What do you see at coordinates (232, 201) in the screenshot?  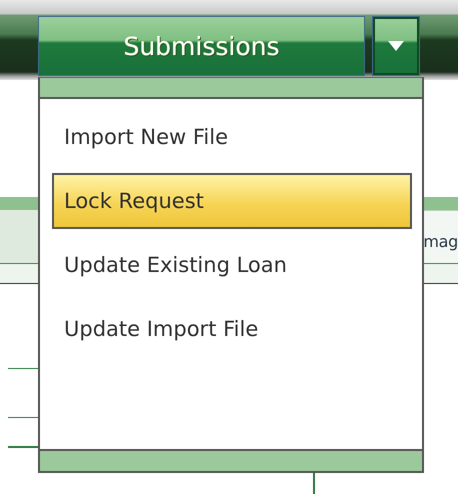 I see `menu-item: Lock Request` at bounding box center [232, 201].